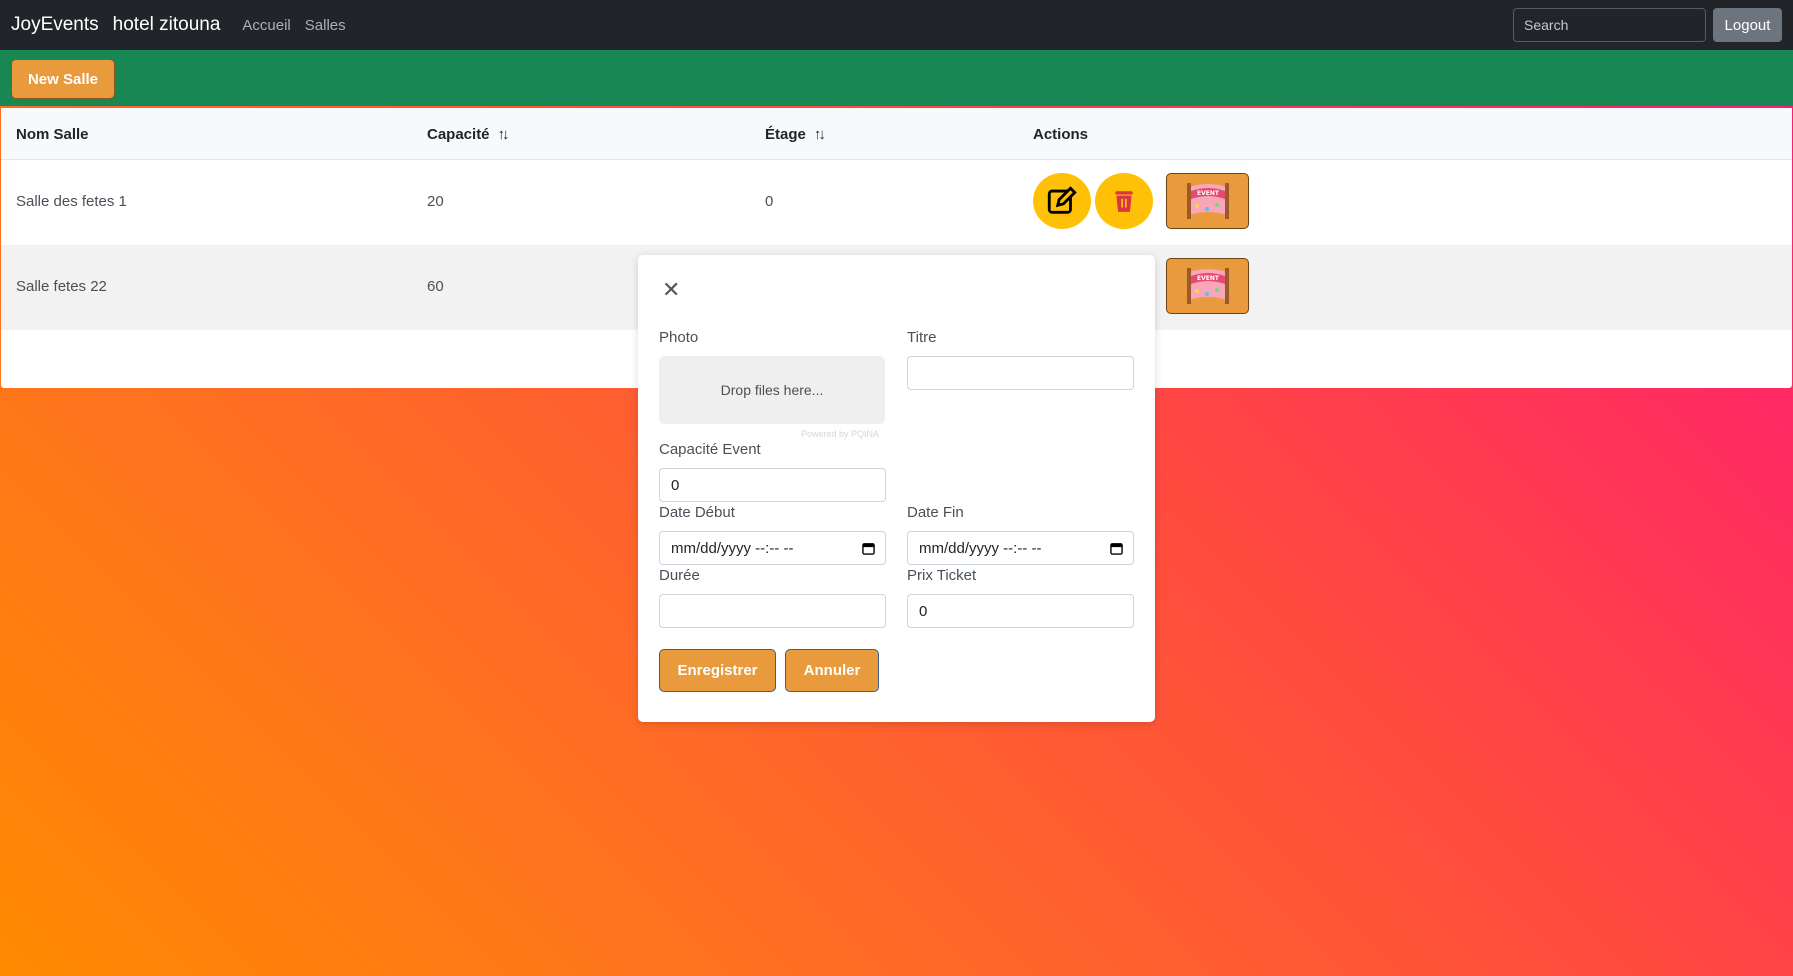 The width and height of the screenshot is (1793, 976). What do you see at coordinates (671, 290) in the screenshot?
I see `close-icon: ✕` at bounding box center [671, 290].